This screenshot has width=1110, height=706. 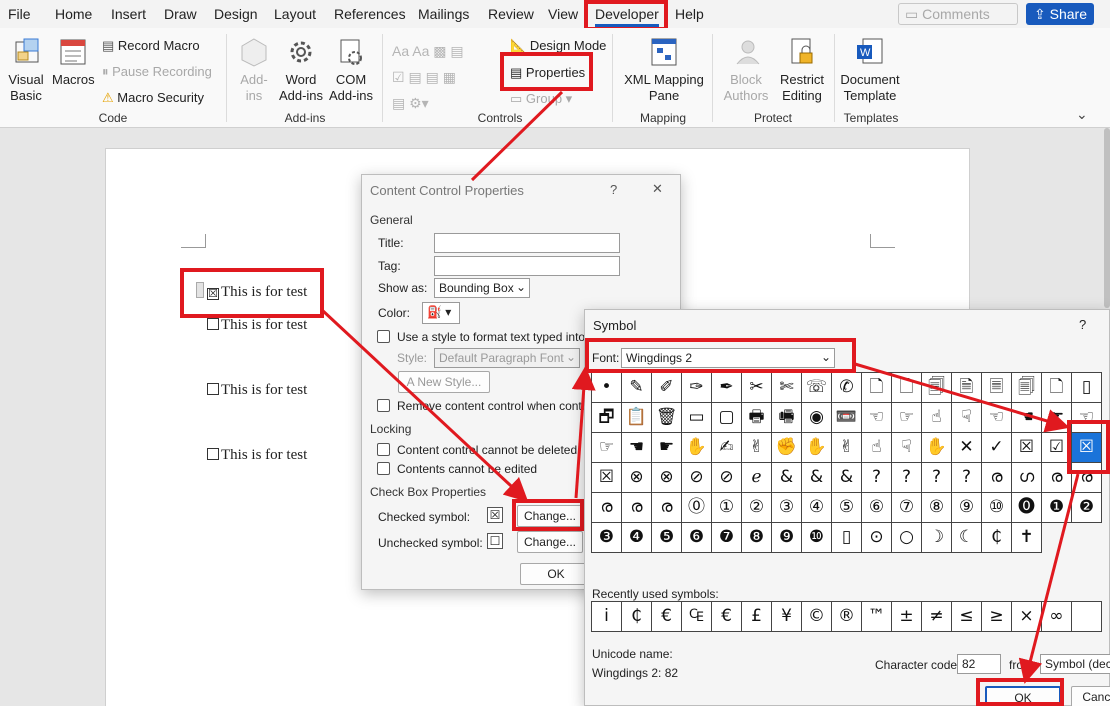 What do you see at coordinates (1027, 538) in the screenshot?
I see `symbol-cell: ✝` at bounding box center [1027, 538].